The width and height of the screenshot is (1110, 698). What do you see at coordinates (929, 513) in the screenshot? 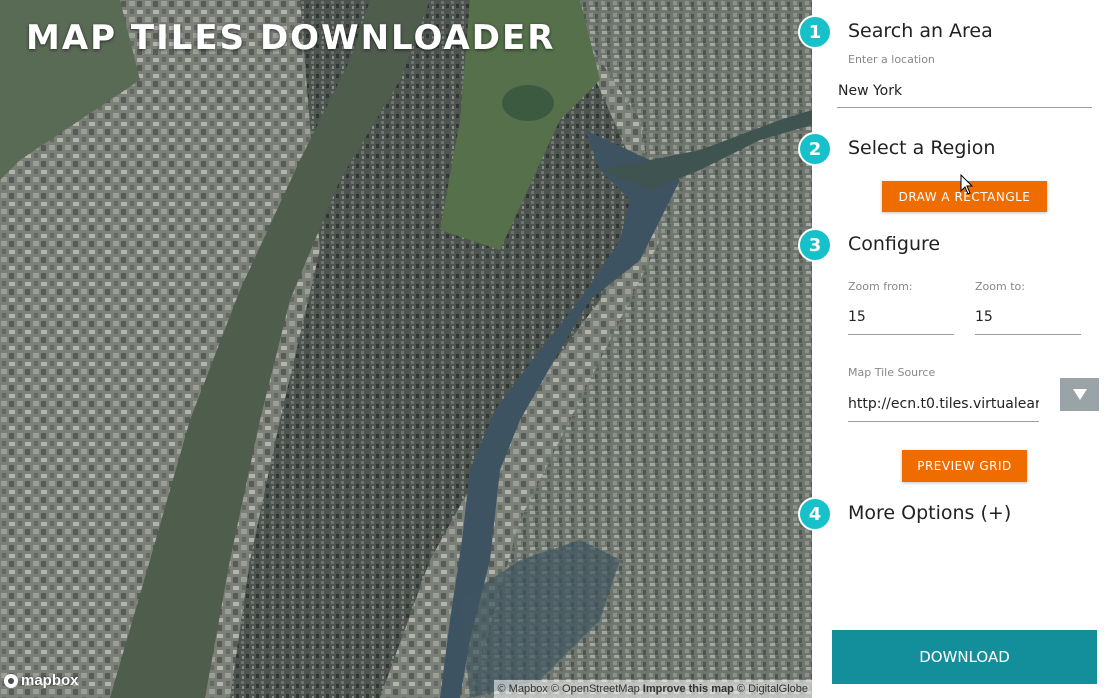
I see `more-options-toggle: More Options (+)` at bounding box center [929, 513].